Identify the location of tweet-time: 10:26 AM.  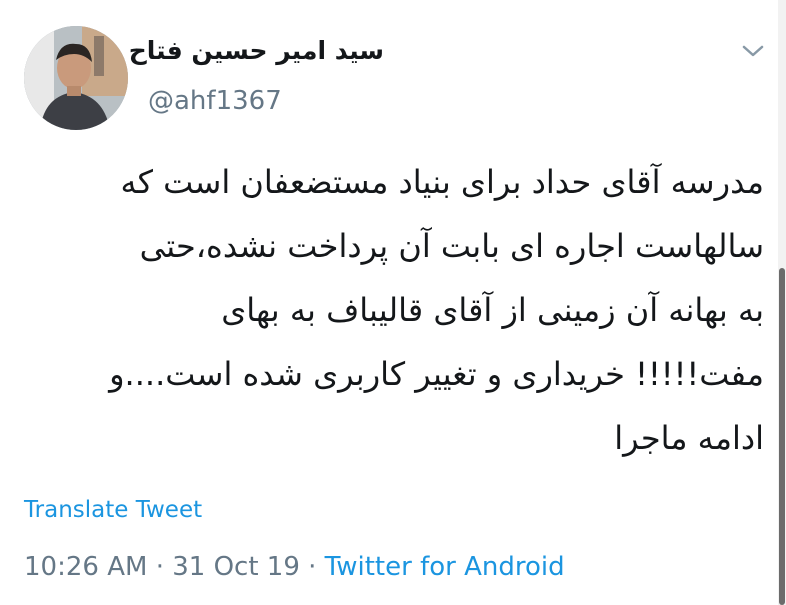
(86, 567).